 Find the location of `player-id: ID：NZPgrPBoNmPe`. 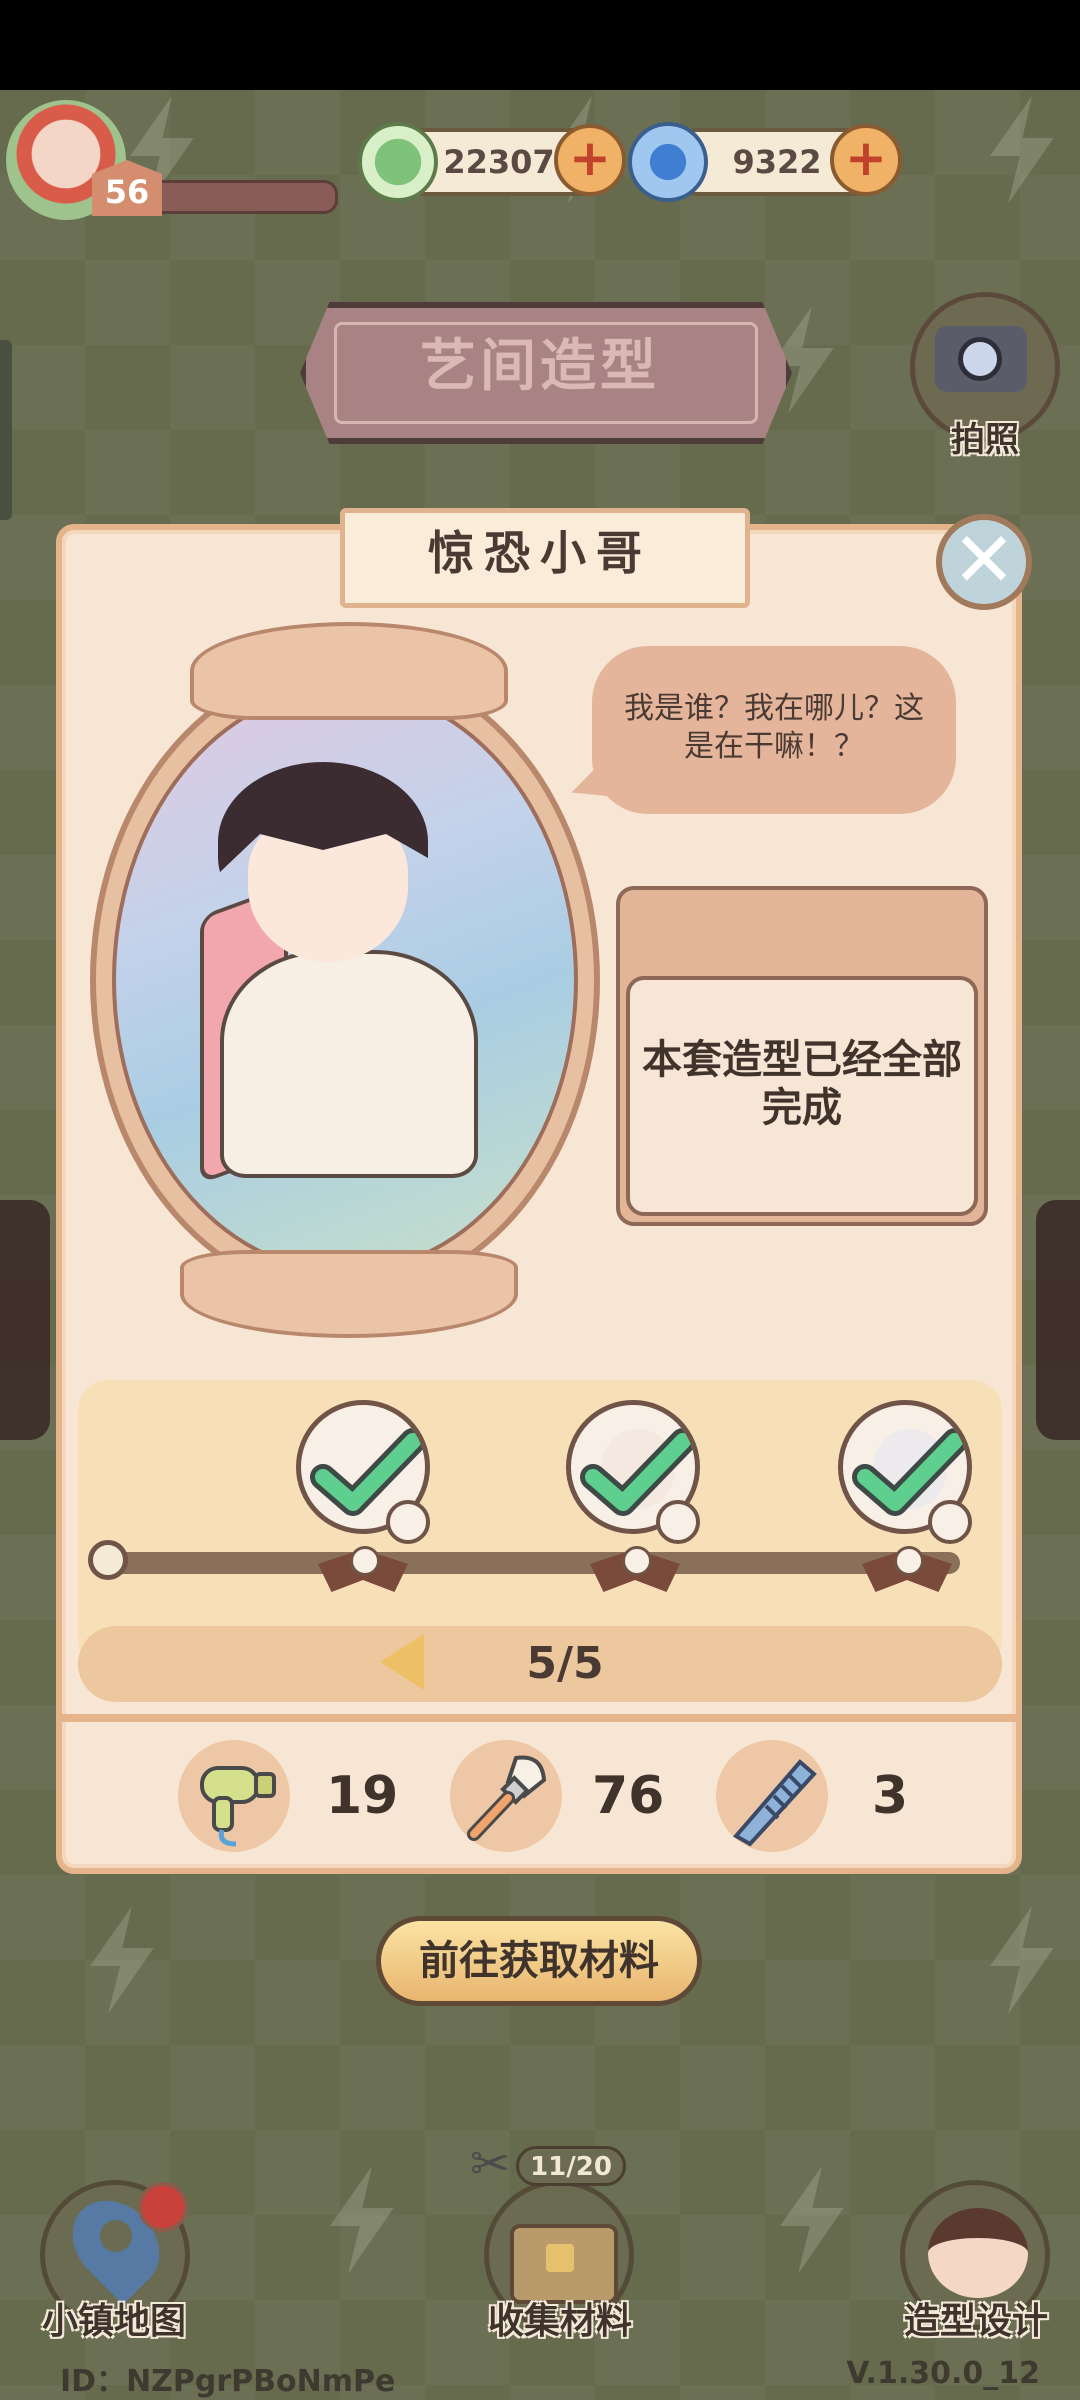

player-id: ID：NZPgrPBoNmPe is located at coordinates (228, 2381).